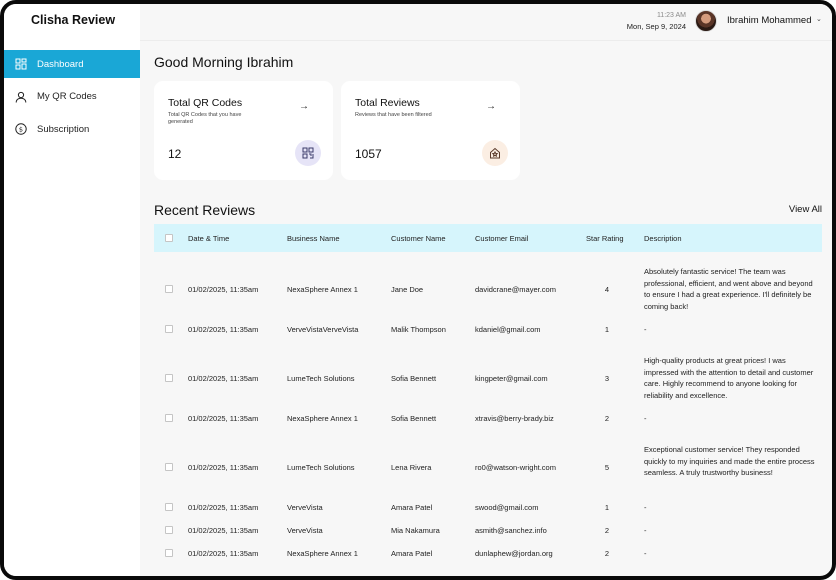  Describe the element at coordinates (308, 153) in the screenshot. I see `qr-code-icon` at that location.